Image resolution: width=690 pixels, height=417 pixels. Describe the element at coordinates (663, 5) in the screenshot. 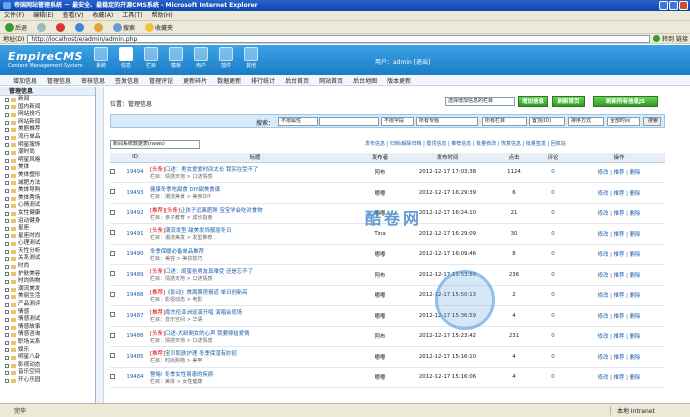

I see `minimize-button` at that location.